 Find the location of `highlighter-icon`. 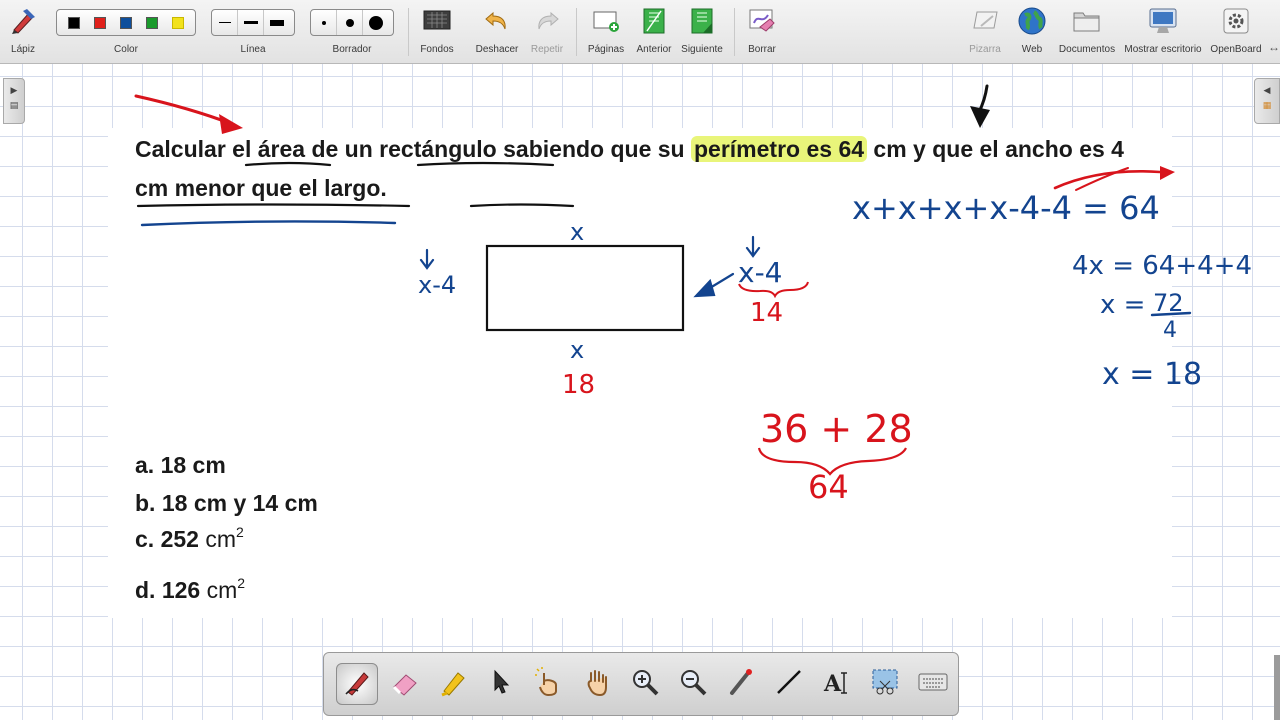

highlighter-icon is located at coordinates (453, 684).